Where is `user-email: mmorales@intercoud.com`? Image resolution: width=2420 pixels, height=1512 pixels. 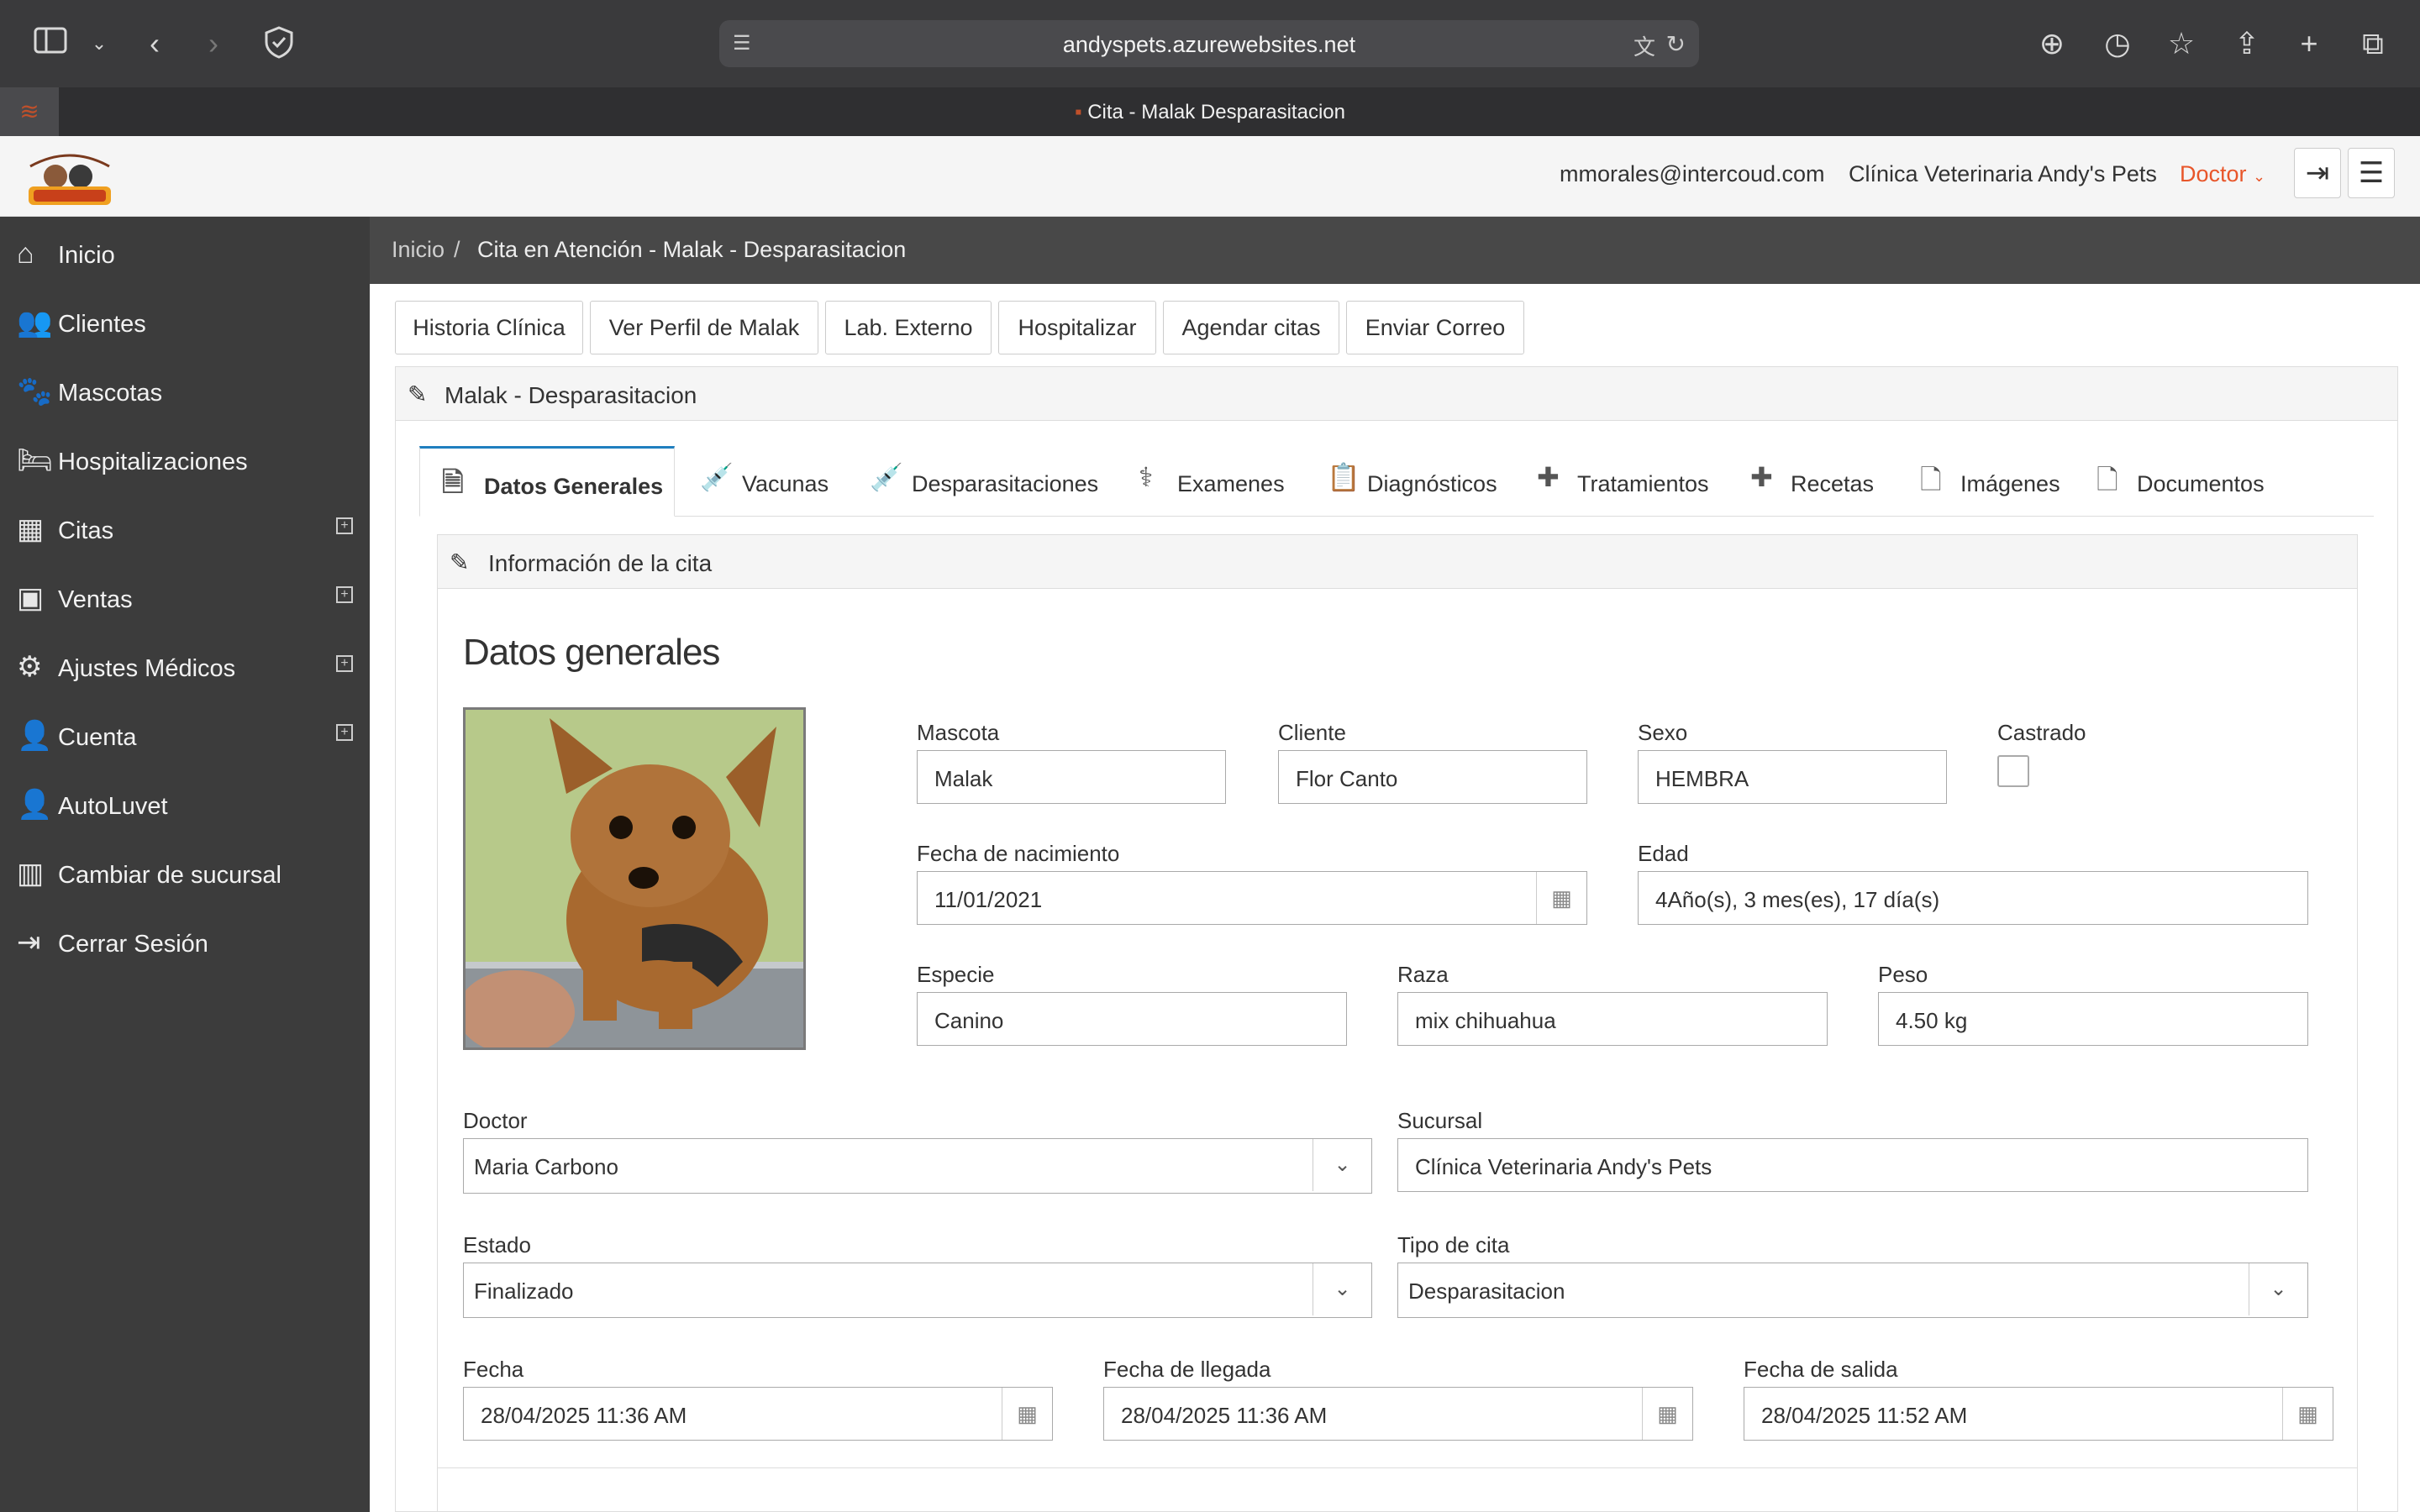
user-email: mmorales@intercoud.com is located at coordinates (1692, 174).